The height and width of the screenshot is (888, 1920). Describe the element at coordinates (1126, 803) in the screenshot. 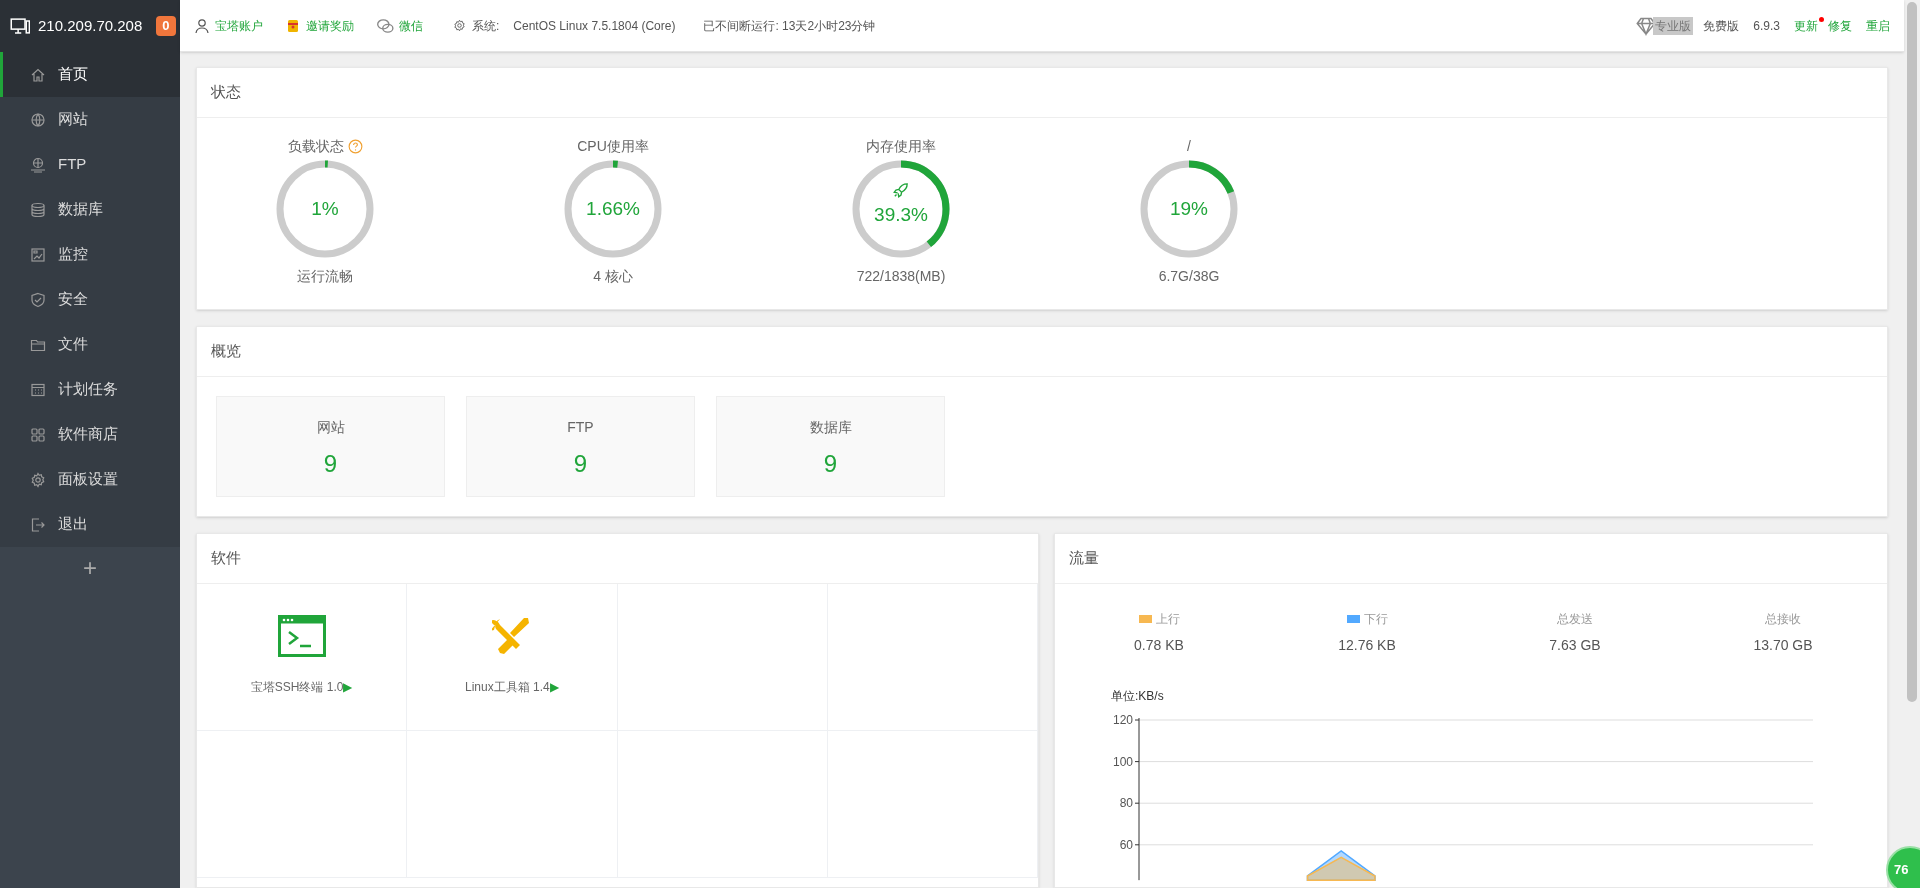

I see `y-tick-label: 80` at that location.